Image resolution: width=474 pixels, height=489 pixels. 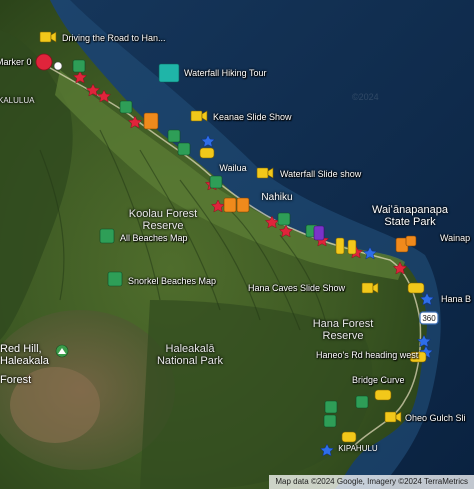 What do you see at coordinates (225, 73) in the screenshot?
I see `label-waterfall-hike: Waterfall Hiking Tour` at bounding box center [225, 73].